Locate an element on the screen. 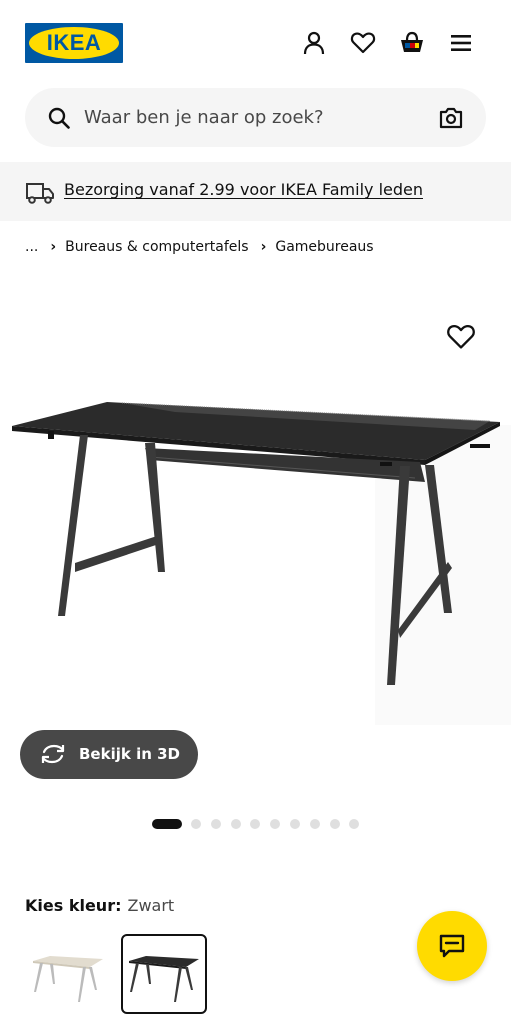 The height and width of the screenshot is (1024, 511). site-header: IKEA is located at coordinates (255, 43).